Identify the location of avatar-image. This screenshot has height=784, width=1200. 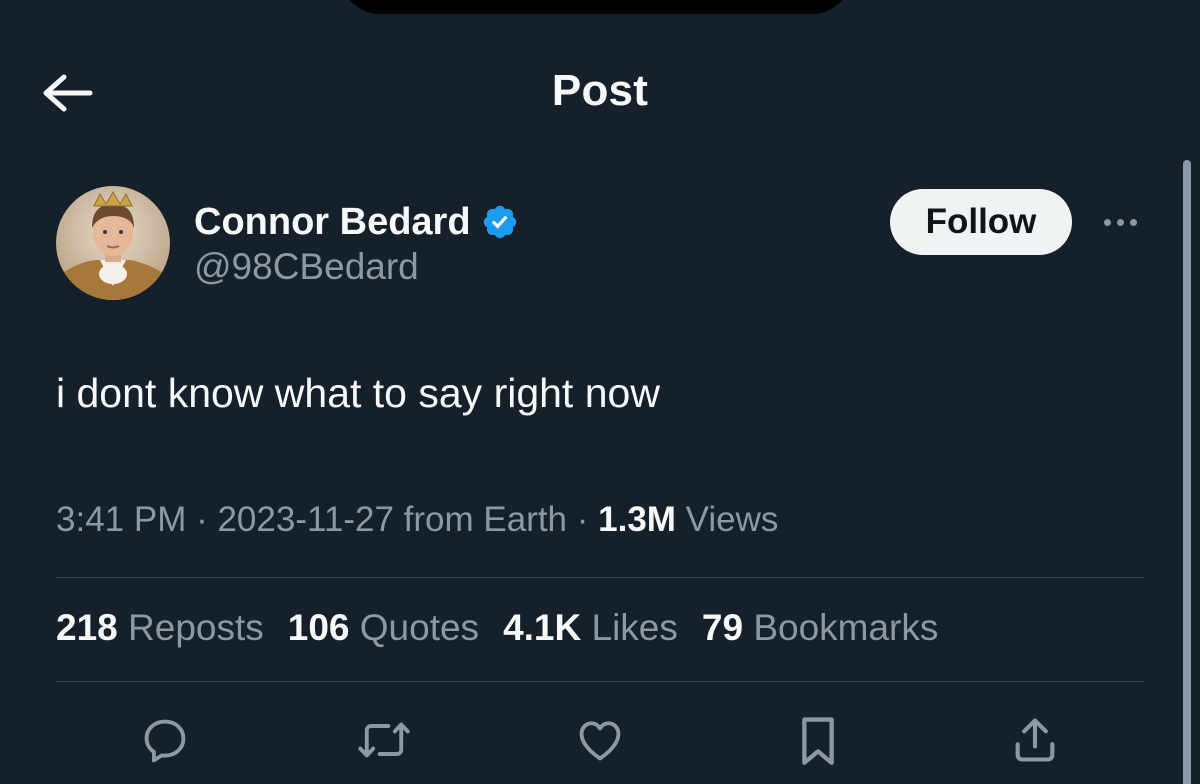
(113, 243).